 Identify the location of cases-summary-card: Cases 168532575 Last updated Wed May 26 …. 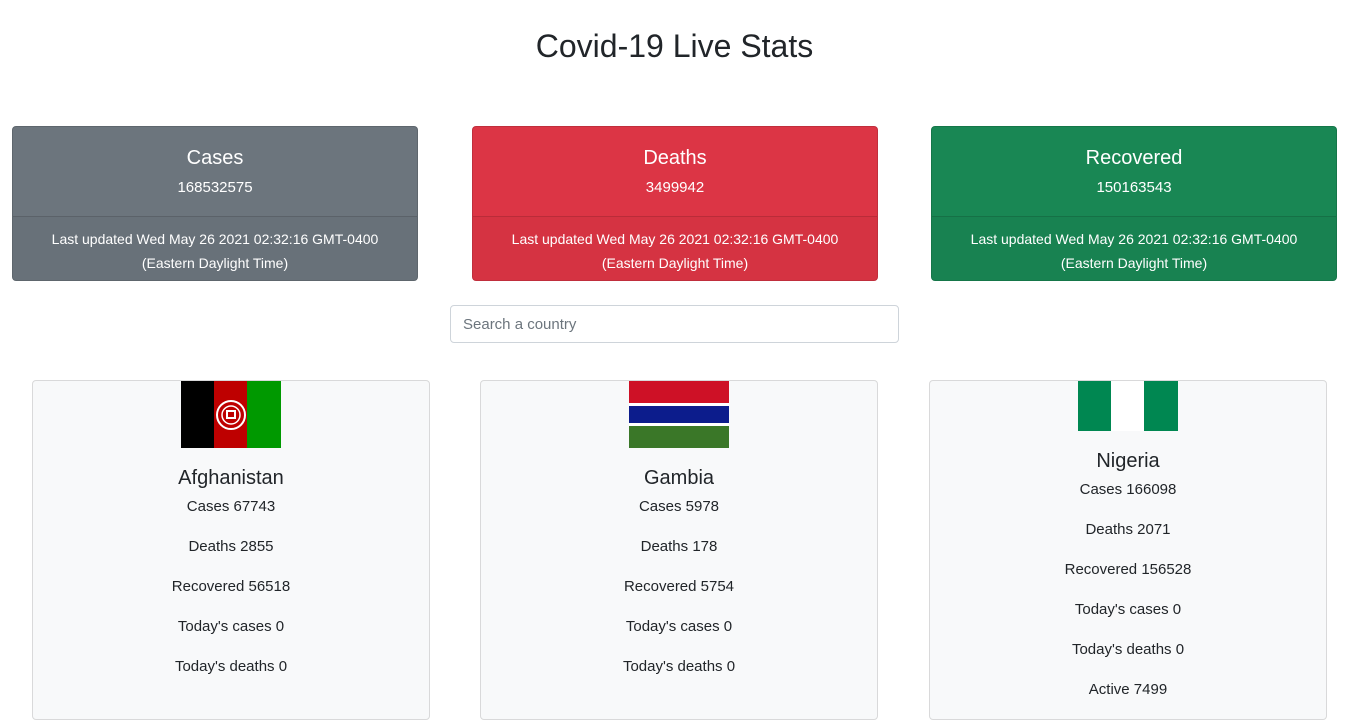
(215, 203).